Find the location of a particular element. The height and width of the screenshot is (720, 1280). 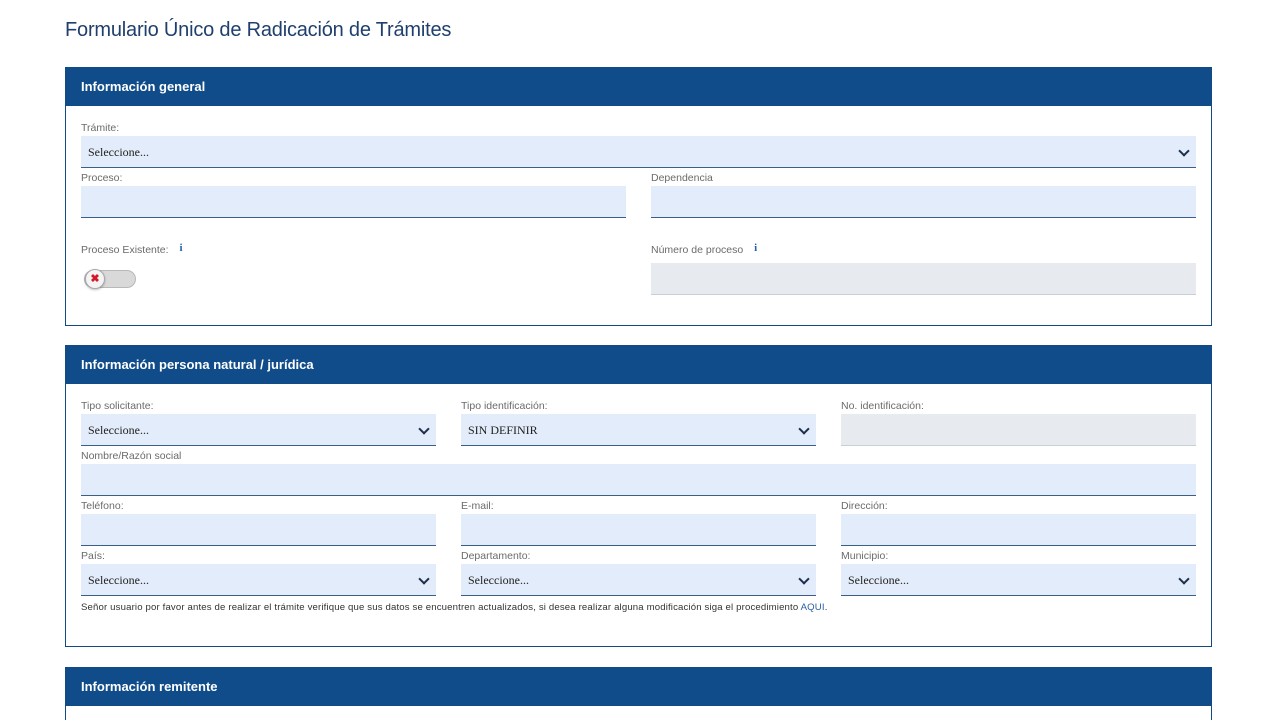

tipo-identificacion-selected-value: SIN DEFINIR is located at coordinates (503, 430).